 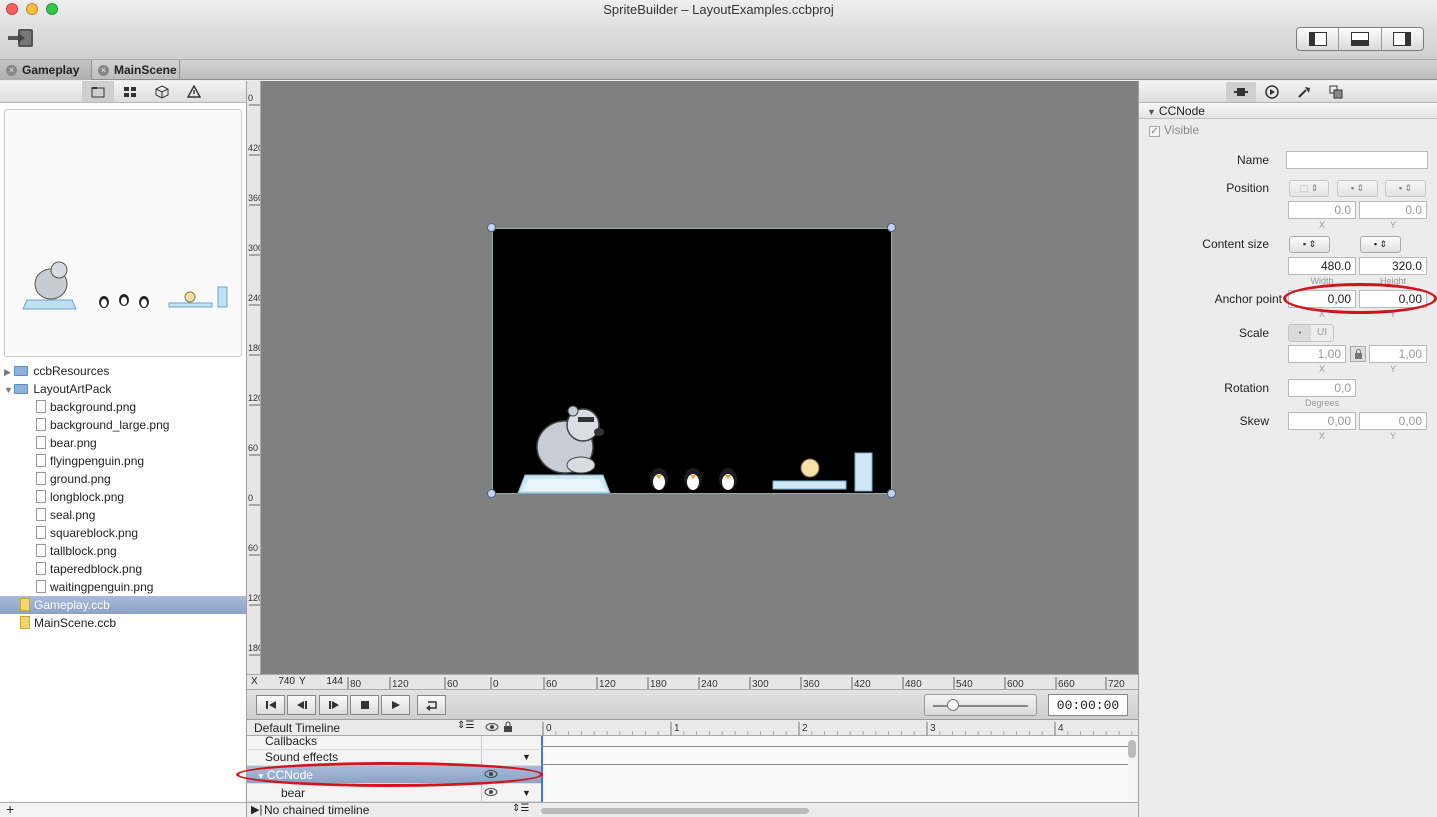 I want to click on tree-item-file: tallblock.png, so click(x=123, y=551).